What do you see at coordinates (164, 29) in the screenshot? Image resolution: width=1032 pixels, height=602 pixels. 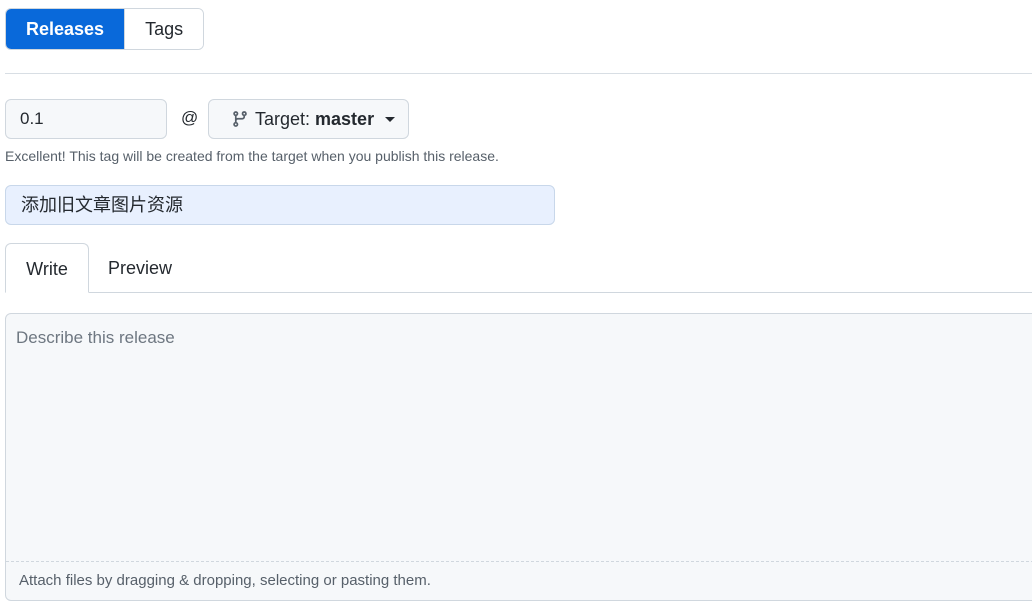 I see `tab-tags: Tags` at bounding box center [164, 29].